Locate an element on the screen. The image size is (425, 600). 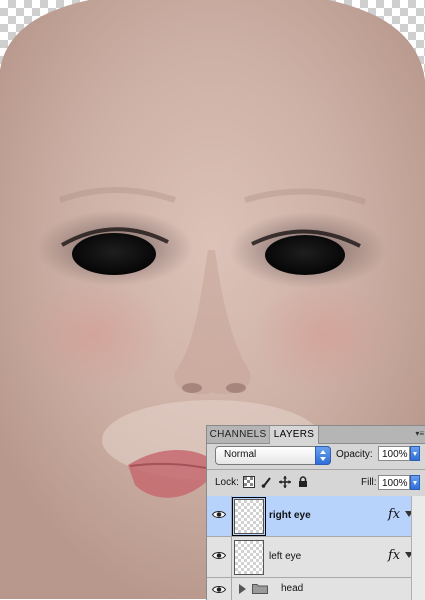
lock-all-icon is located at coordinates (303, 482).